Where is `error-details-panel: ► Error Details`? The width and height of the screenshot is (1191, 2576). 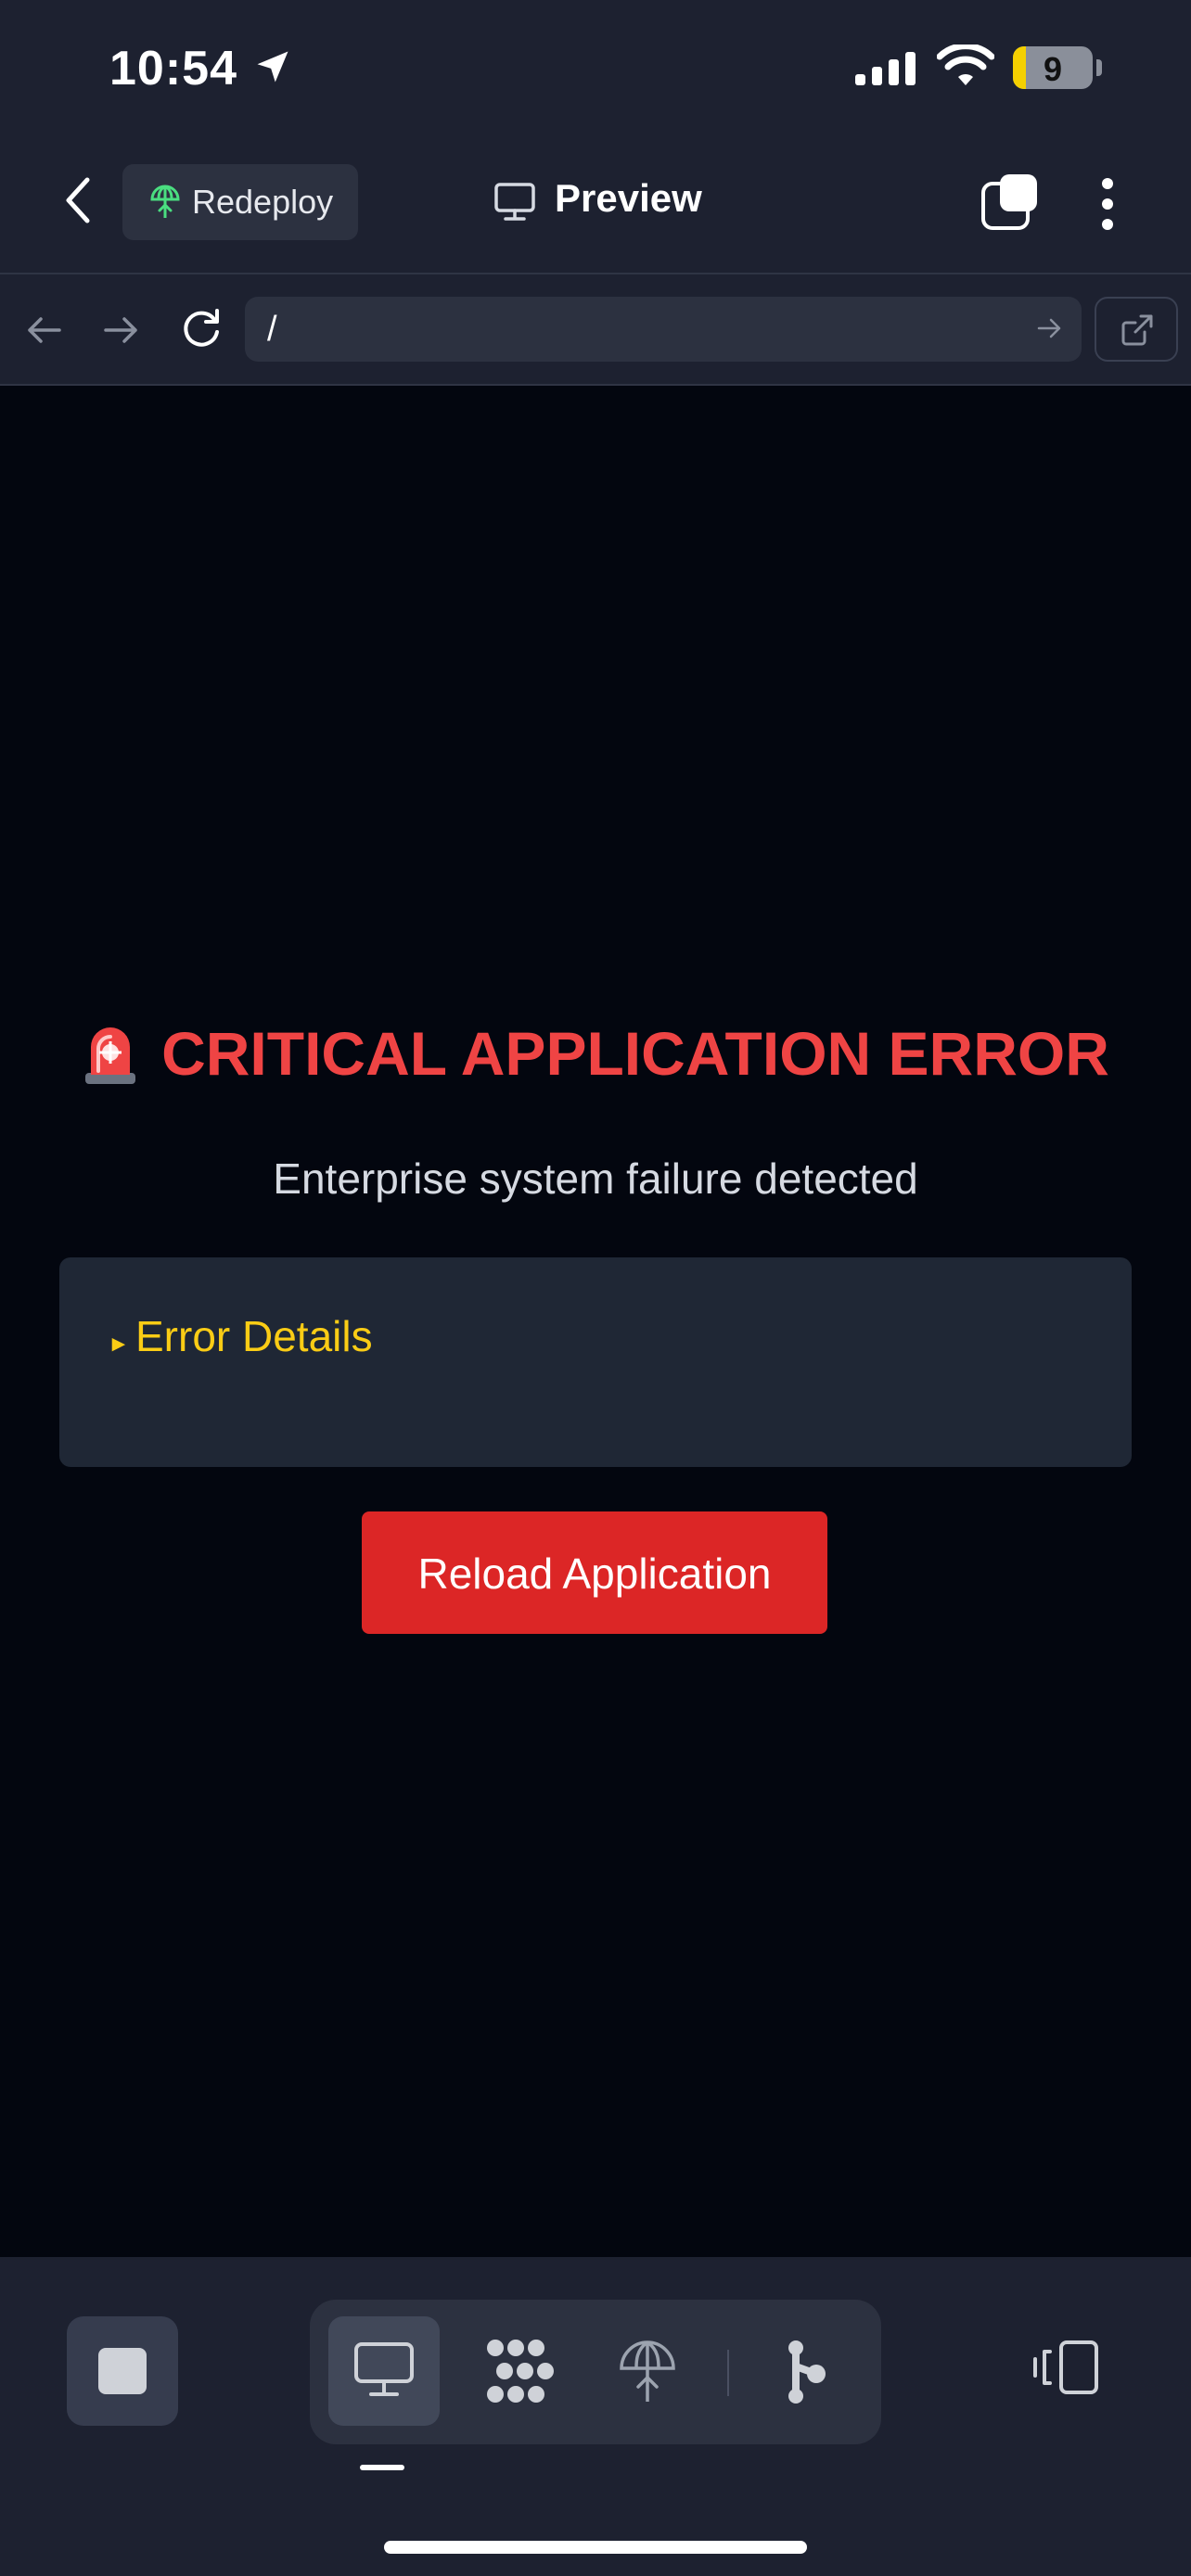
error-details-panel: ► Error Details is located at coordinates (595, 1362).